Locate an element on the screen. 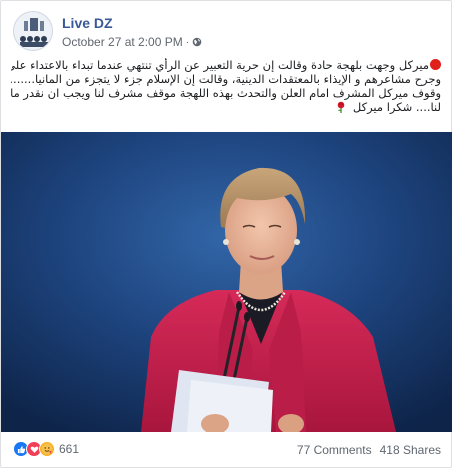 The width and height of the screenshot is (452, 468). post-meta: October 27 at 2:00 PM · is located at coordinates (132, 42).